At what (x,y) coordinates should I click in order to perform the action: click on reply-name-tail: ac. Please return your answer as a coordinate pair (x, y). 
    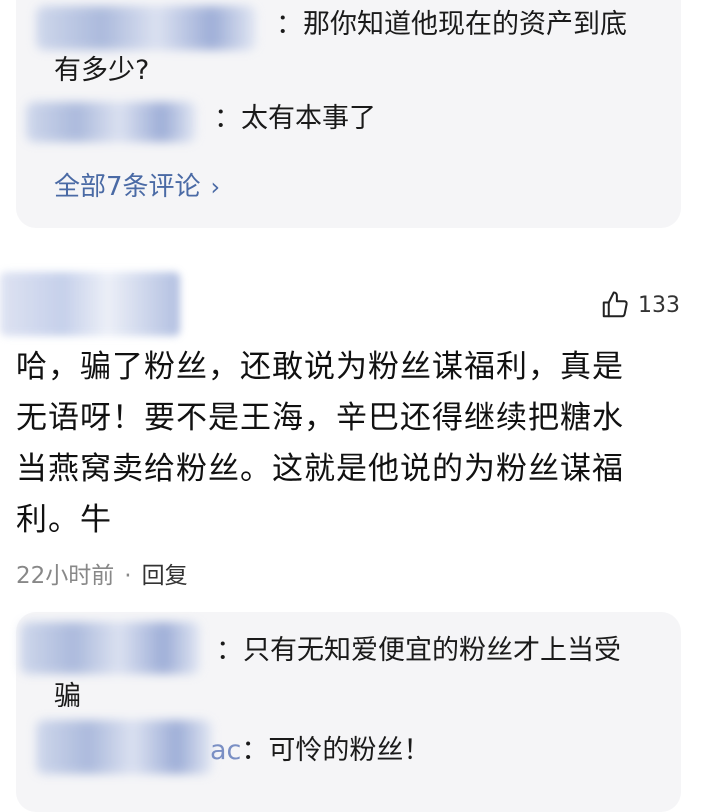
    Looking at the image, I should click on (226, 750).